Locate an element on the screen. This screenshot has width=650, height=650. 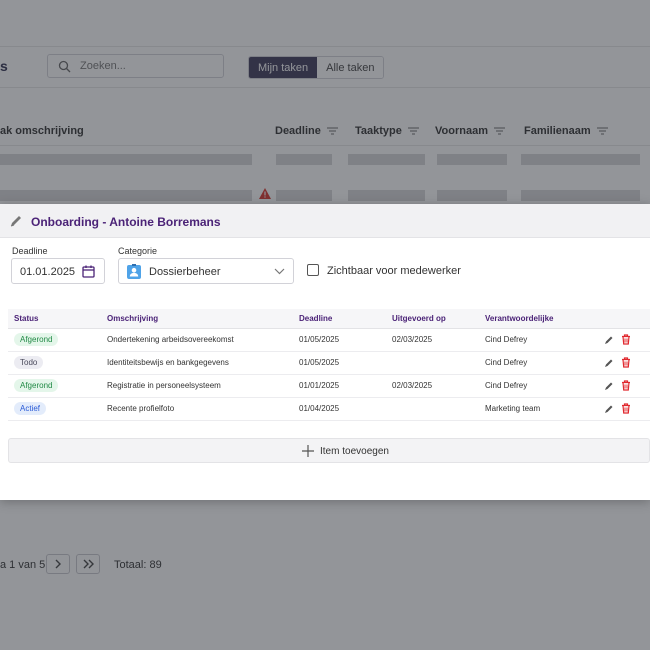
add-item-button: Item toevoegen is located at coordinates (329, 450).